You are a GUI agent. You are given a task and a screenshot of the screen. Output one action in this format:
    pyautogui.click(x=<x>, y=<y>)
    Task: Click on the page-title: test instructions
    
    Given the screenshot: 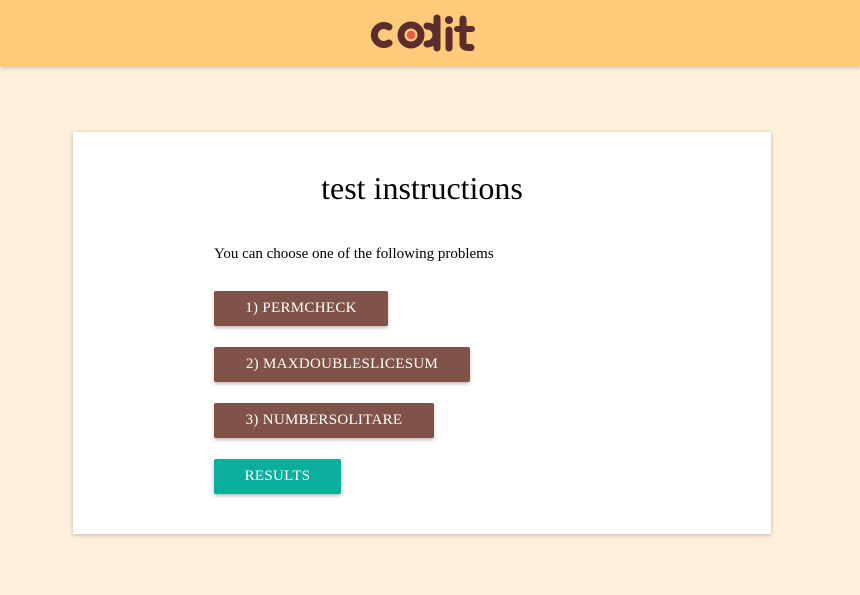 What is the action you would take?
    pyautogui.click(x=422, y=188)
    